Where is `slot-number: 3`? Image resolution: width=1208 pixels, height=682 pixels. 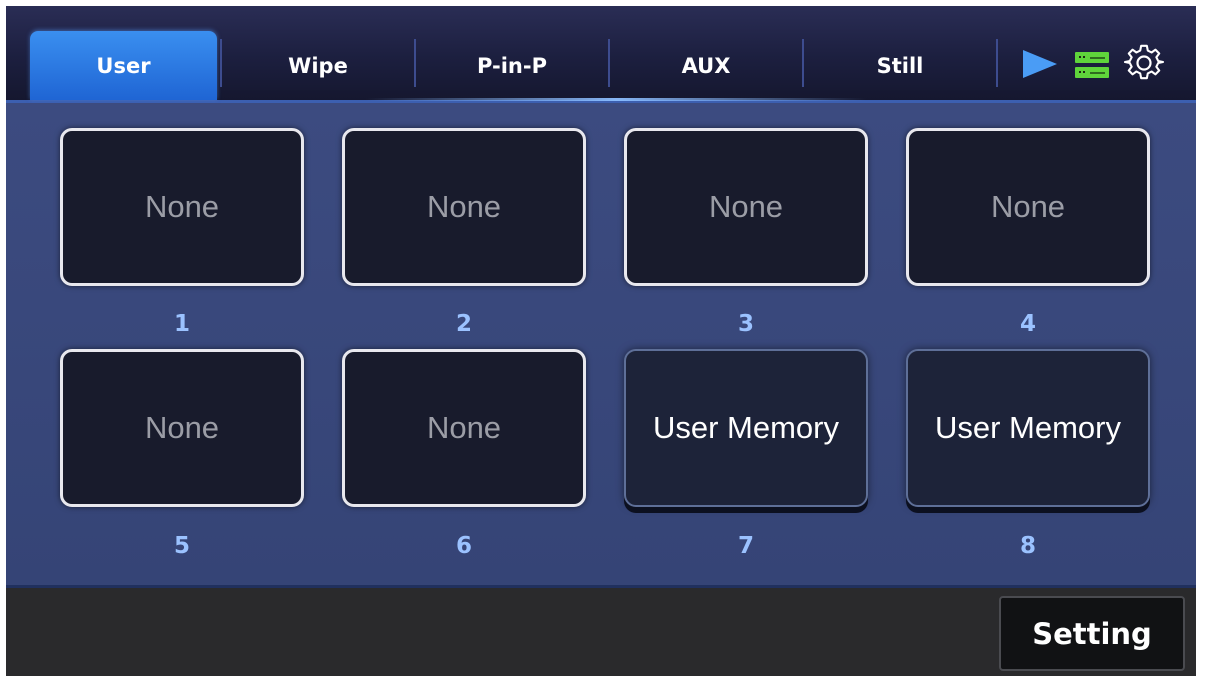
slot-number: 3 is located at coordinates (745, 324).